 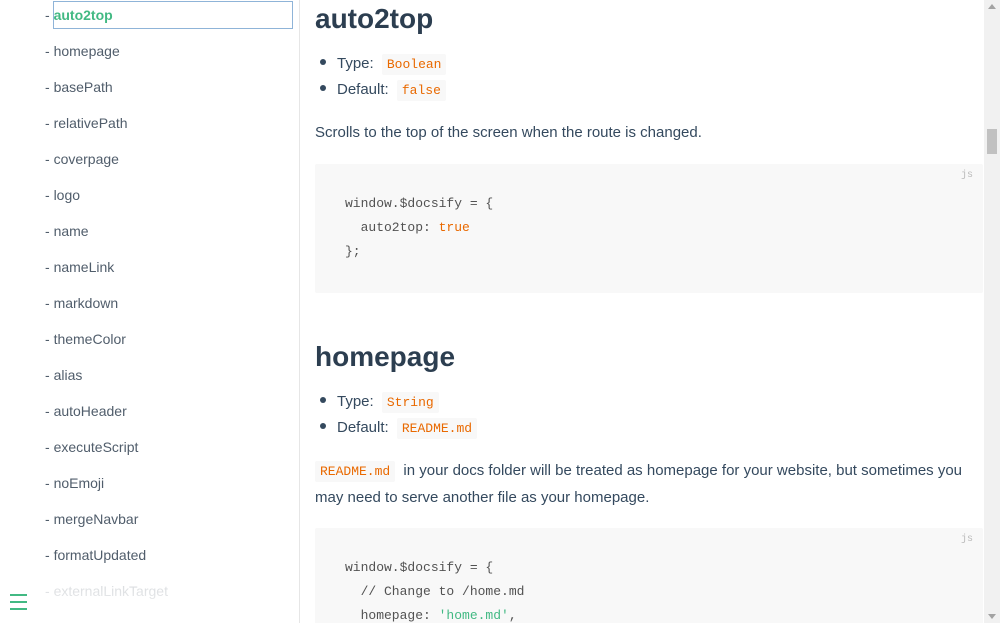 I want to click on scrollbar, so click(x=992, y=311).